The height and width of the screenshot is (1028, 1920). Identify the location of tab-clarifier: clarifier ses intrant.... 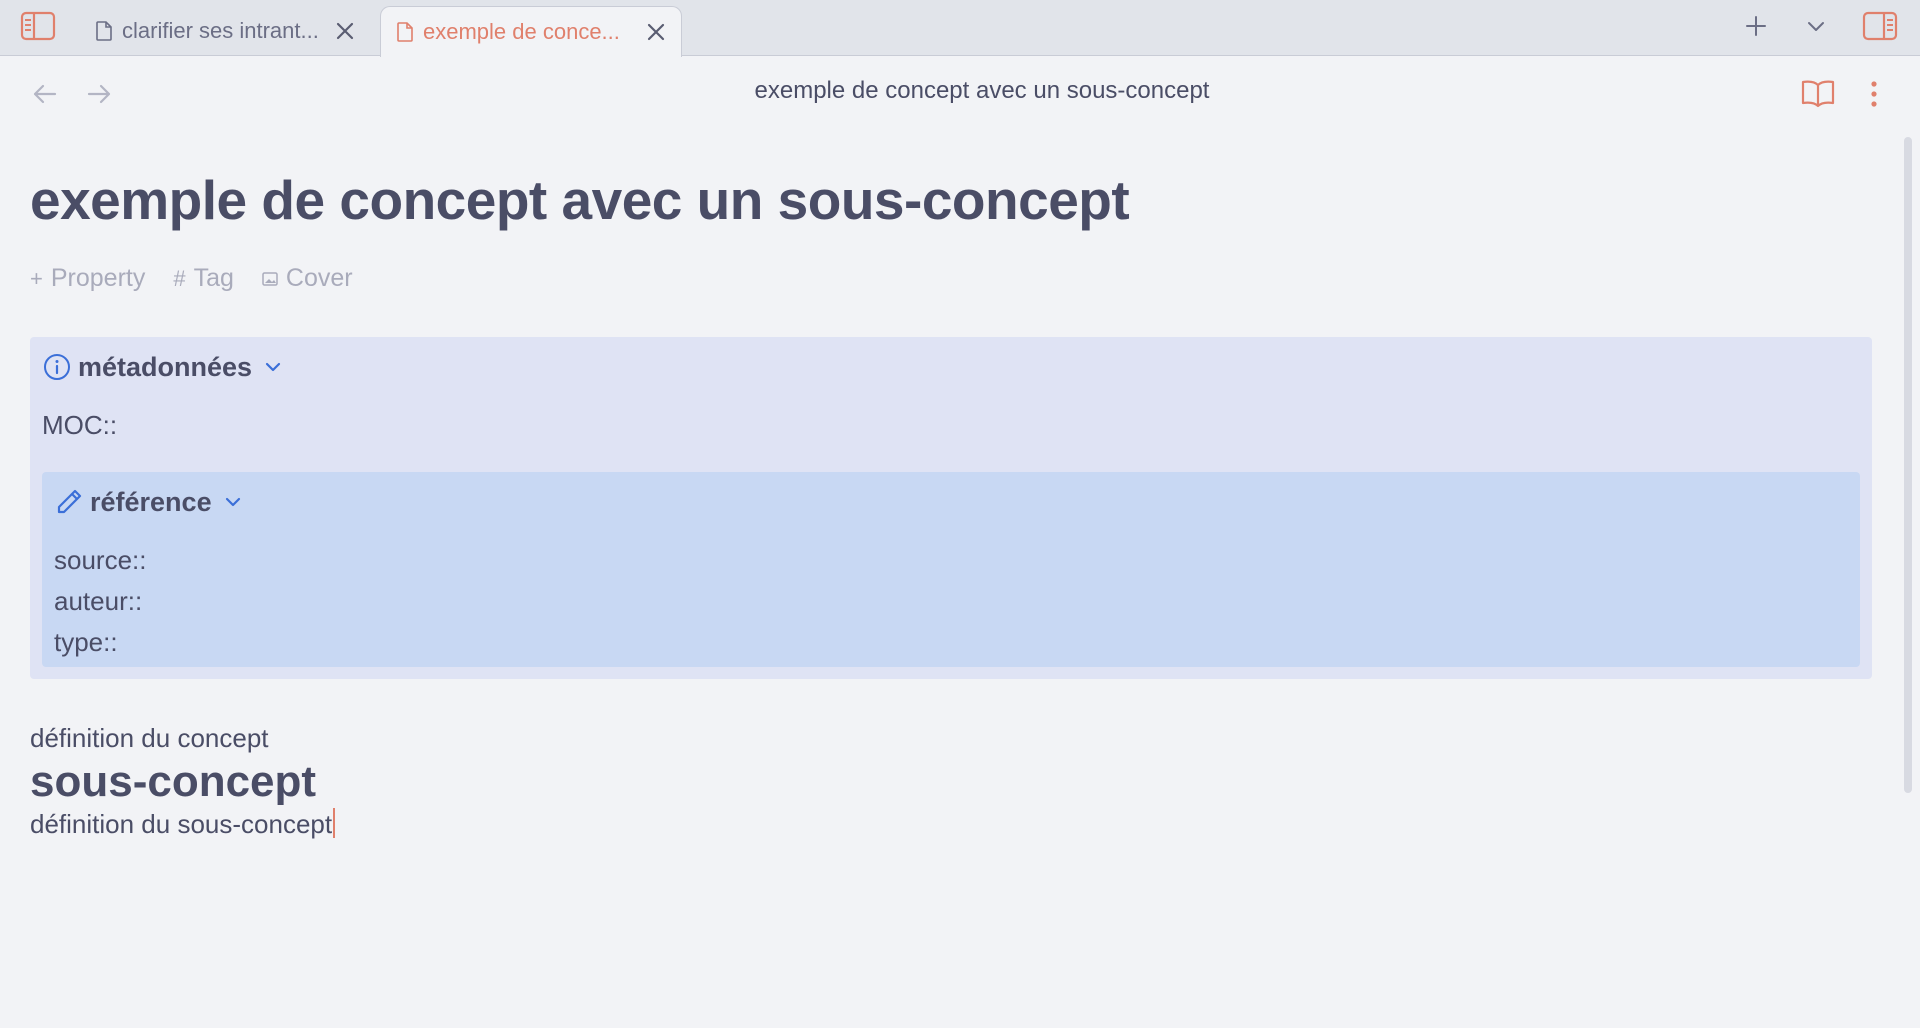
(225, 31).